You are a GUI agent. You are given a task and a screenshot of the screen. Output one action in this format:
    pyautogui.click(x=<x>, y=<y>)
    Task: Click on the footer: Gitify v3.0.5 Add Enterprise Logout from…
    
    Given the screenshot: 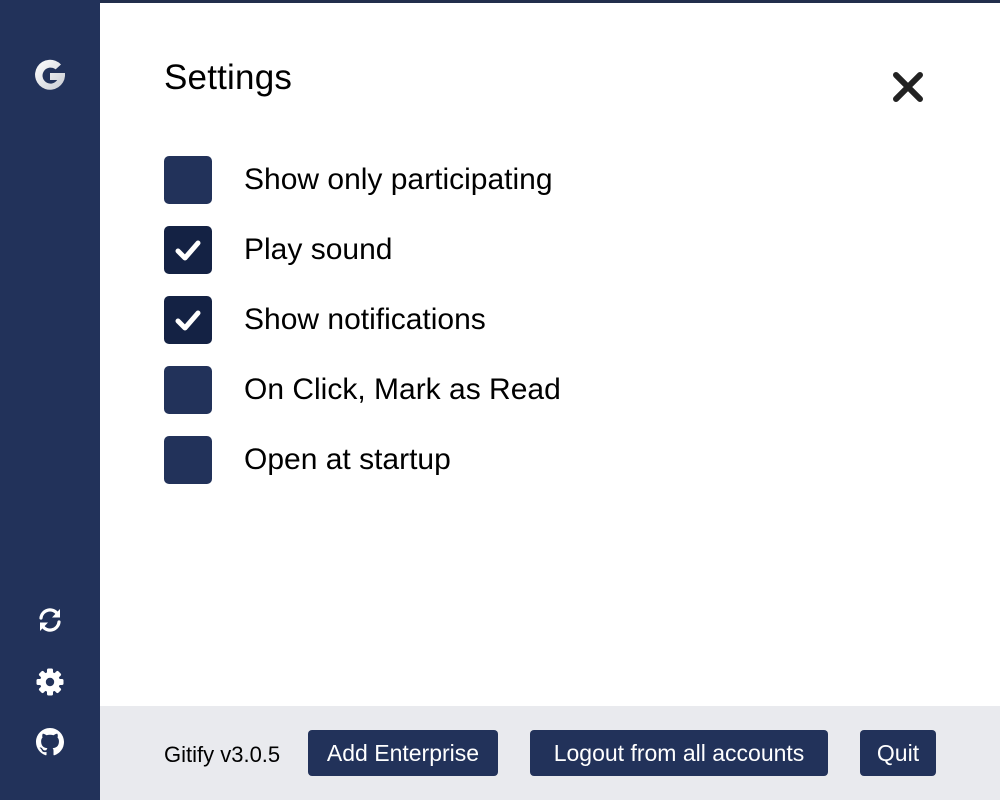 What is the action you would take?
    pyautogui.click(x=550, y=753)
    